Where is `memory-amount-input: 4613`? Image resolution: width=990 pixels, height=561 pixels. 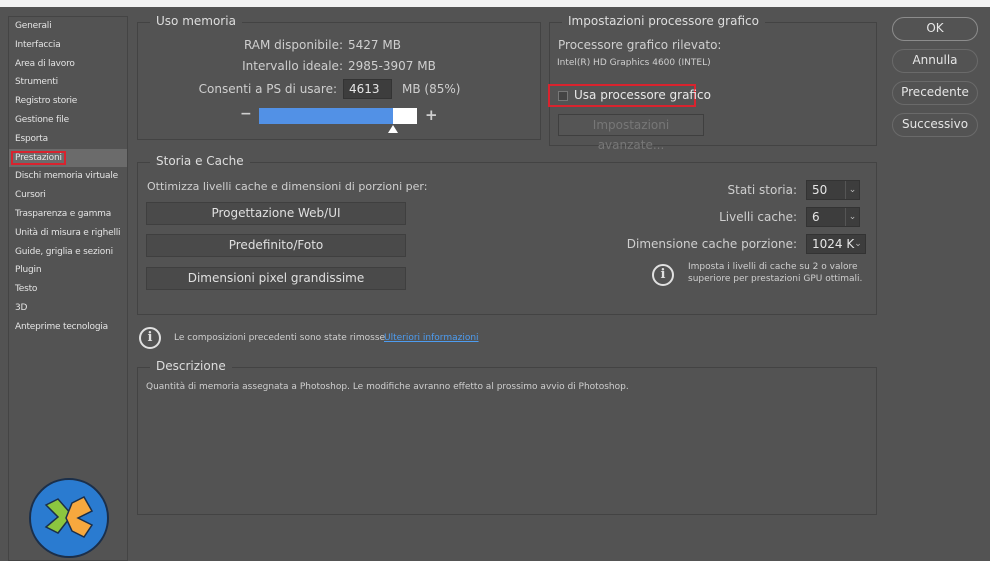
memory-amount-input: 4613 is located at coordinates (367, 89).